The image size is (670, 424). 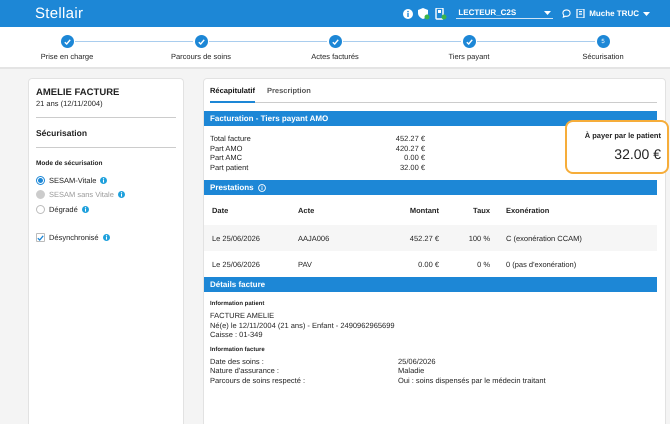 I want to click on patient-name: AMELIE FACTURE, so click(x=78, y=92).